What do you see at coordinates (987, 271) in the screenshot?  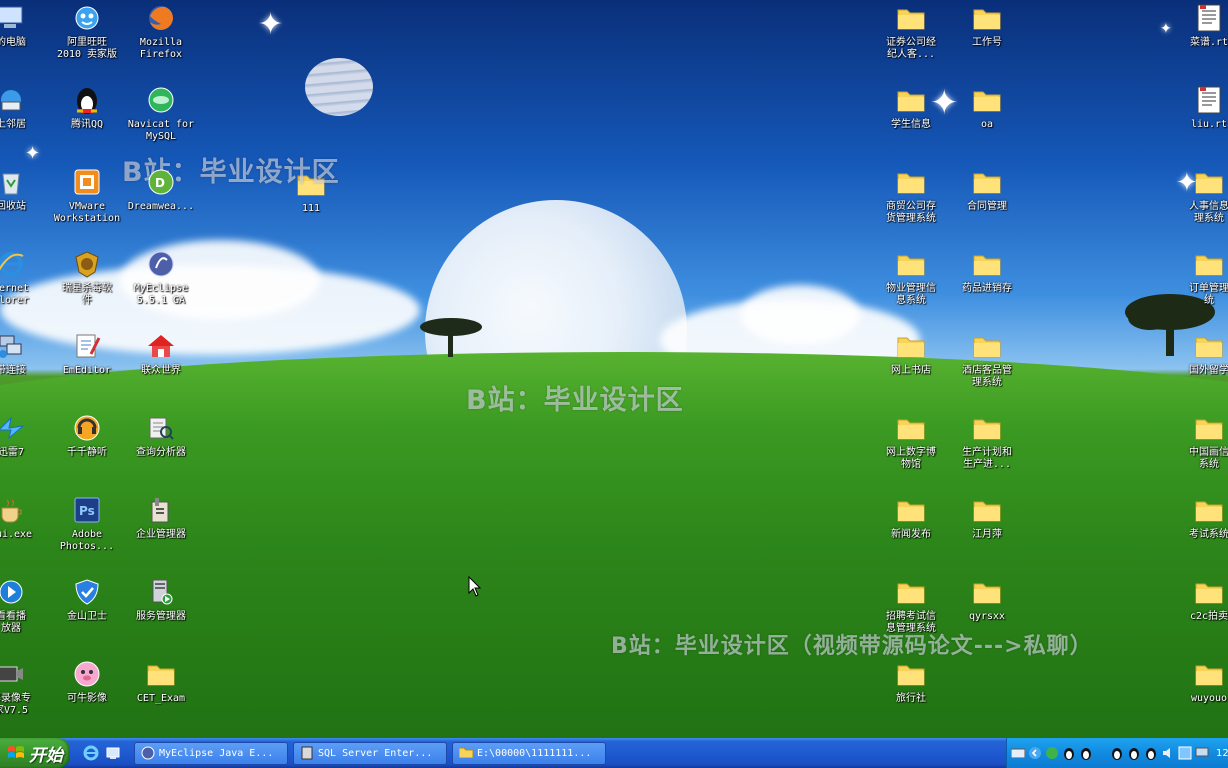 I see `desktop-icon: 药品进销存` at bounding box center [987, 271].